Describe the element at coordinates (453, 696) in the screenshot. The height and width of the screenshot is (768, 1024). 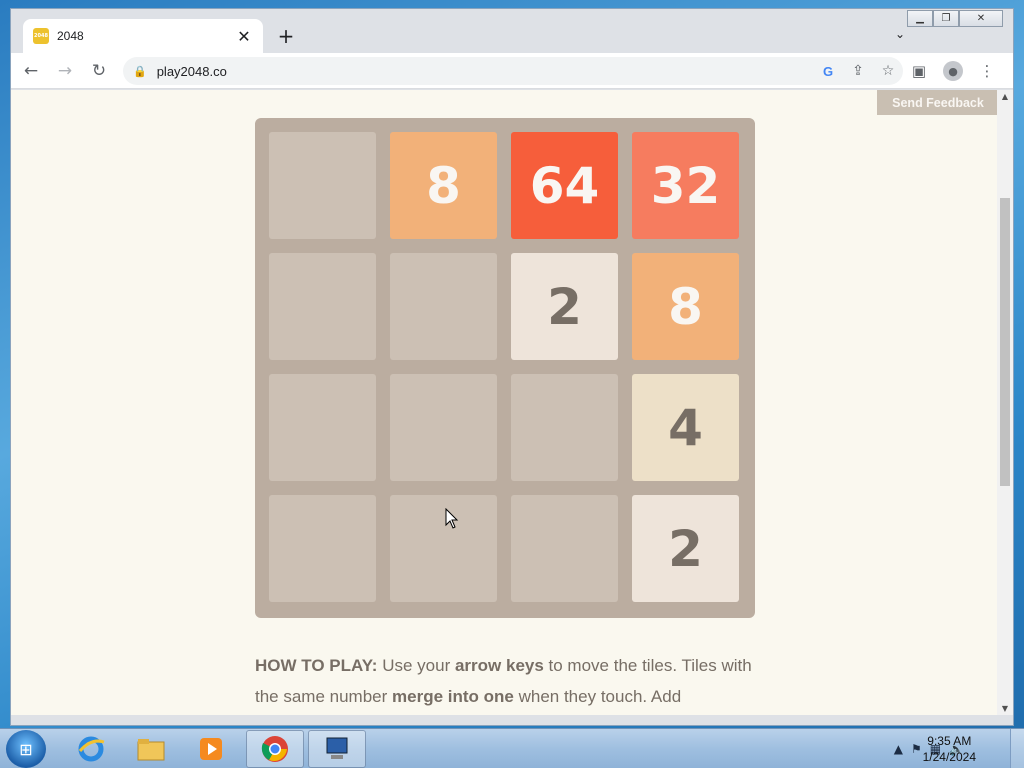
I see `howto-bold-2: merge into one` at that location.